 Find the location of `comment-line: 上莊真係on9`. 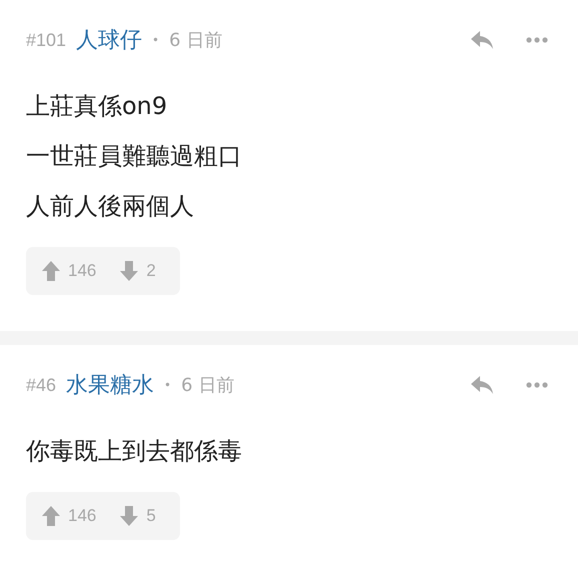

comment-line: 上莊真係on9 is located at coordinates (97, 106).